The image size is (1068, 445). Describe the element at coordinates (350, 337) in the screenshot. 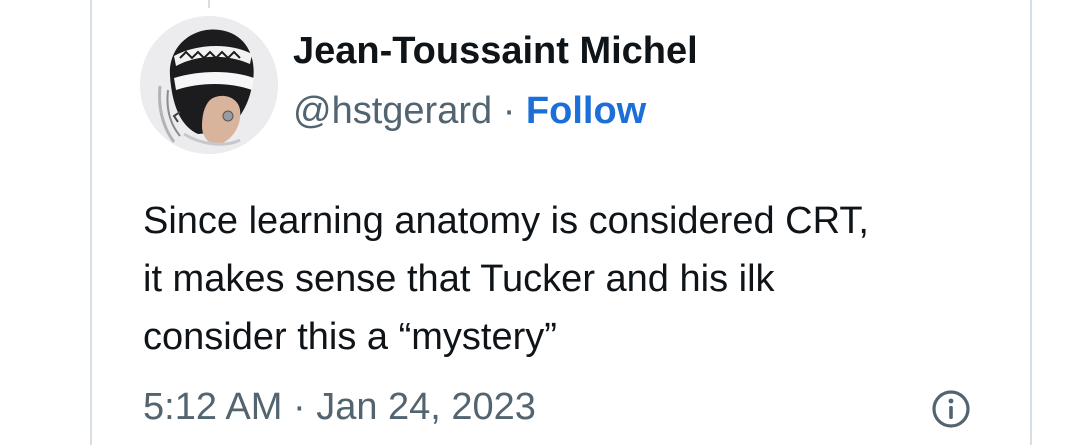

I see `tweet-text-line: consider this a “mystery”` at that location.